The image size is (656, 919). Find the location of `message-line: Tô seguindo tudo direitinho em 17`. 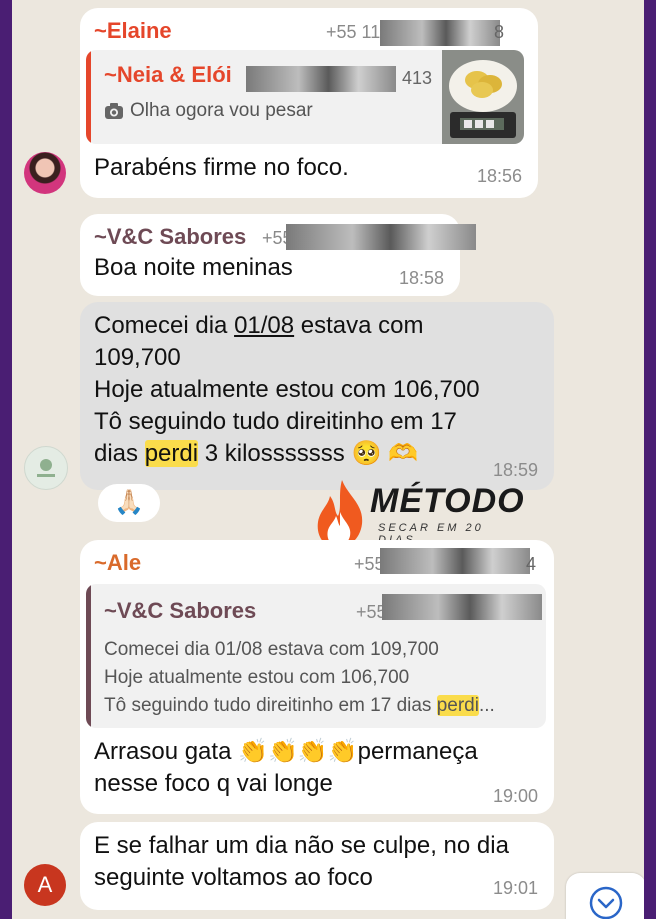

message-line: Tô seguindo tudo direitinho em 17 is located at coordinates (275, 421).